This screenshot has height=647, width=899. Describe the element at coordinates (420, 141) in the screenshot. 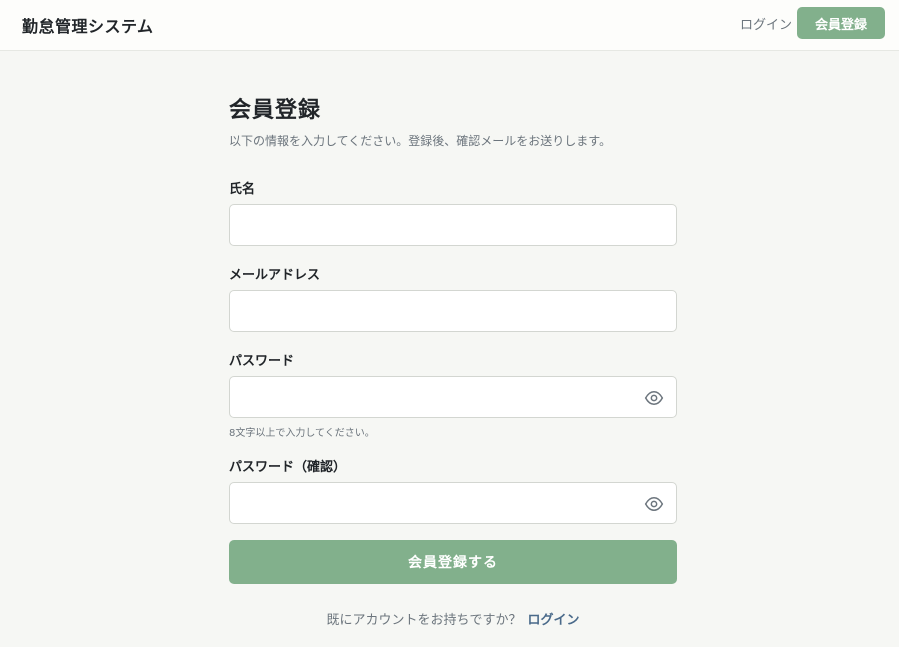

I see `page-subtitle: 以下の情報を入力してください。登録後、確認メールをお送りします。` at that location.